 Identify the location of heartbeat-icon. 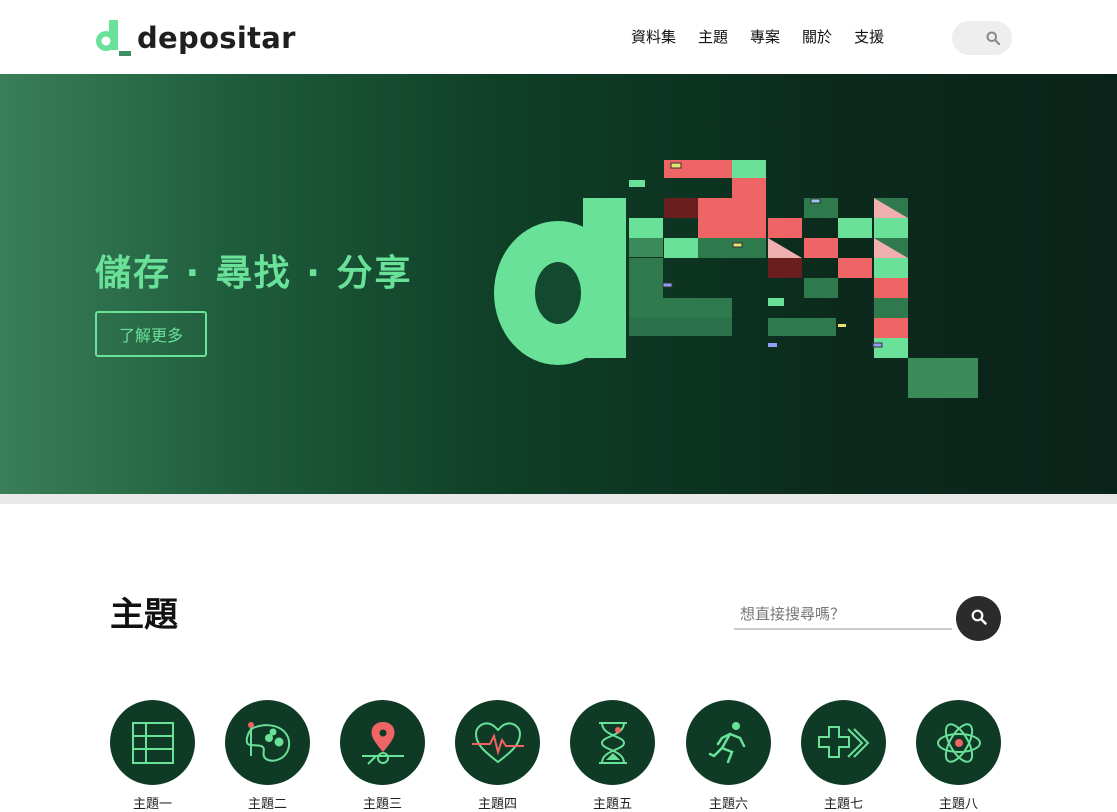
(497, 742).